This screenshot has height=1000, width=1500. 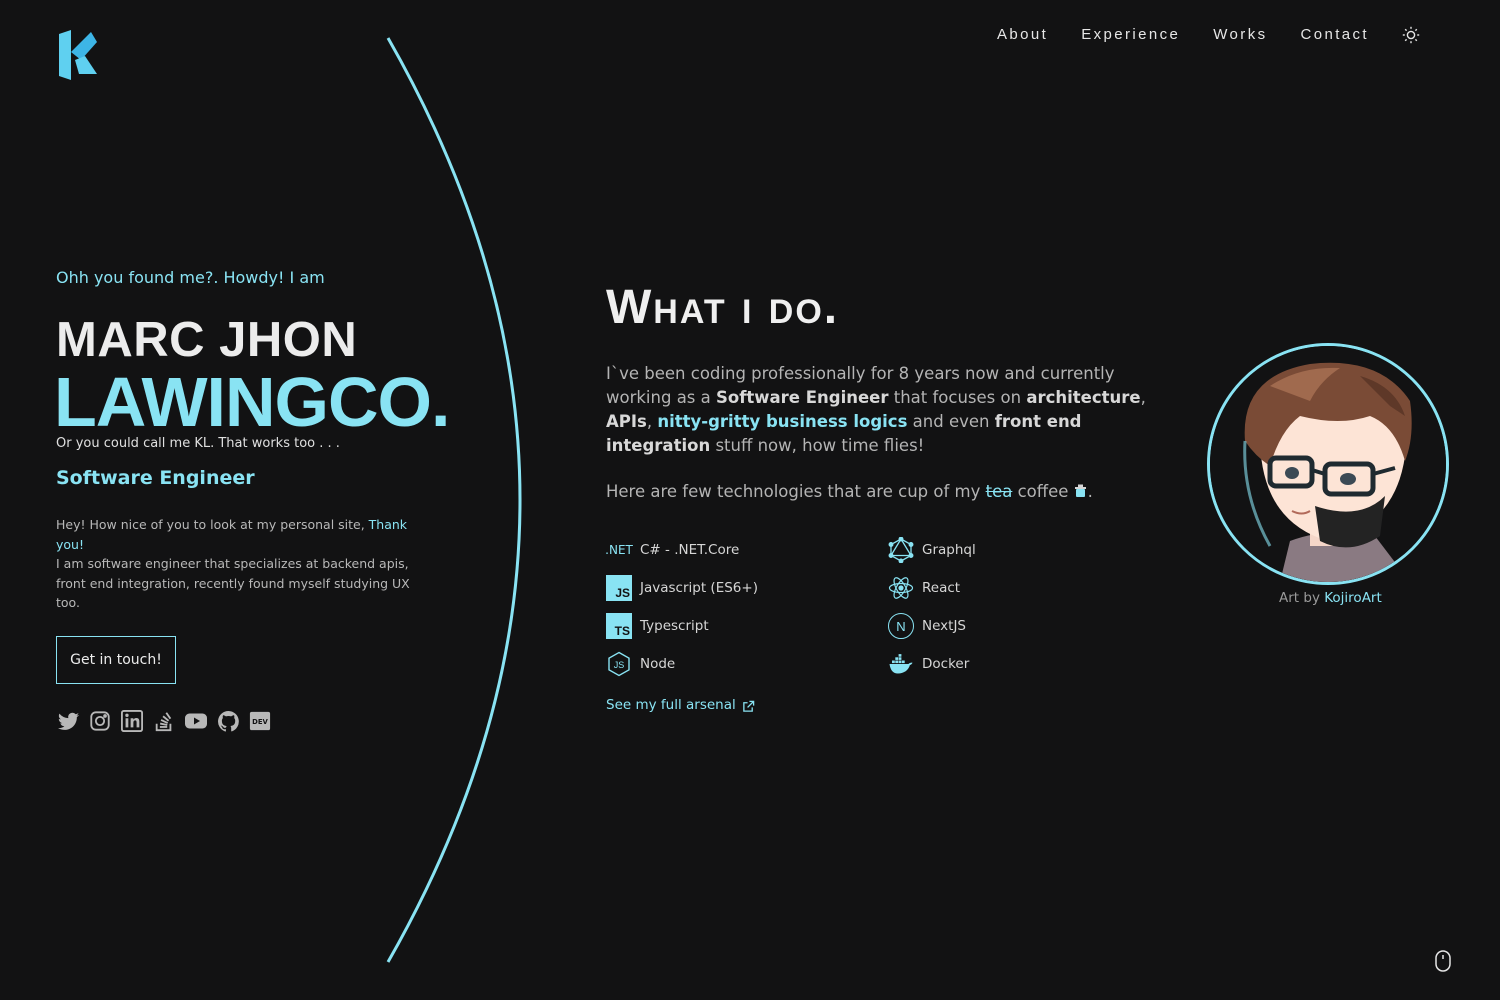 I want to click on get-in-touch-button: Get in touch!, so click(x=116, y=660).